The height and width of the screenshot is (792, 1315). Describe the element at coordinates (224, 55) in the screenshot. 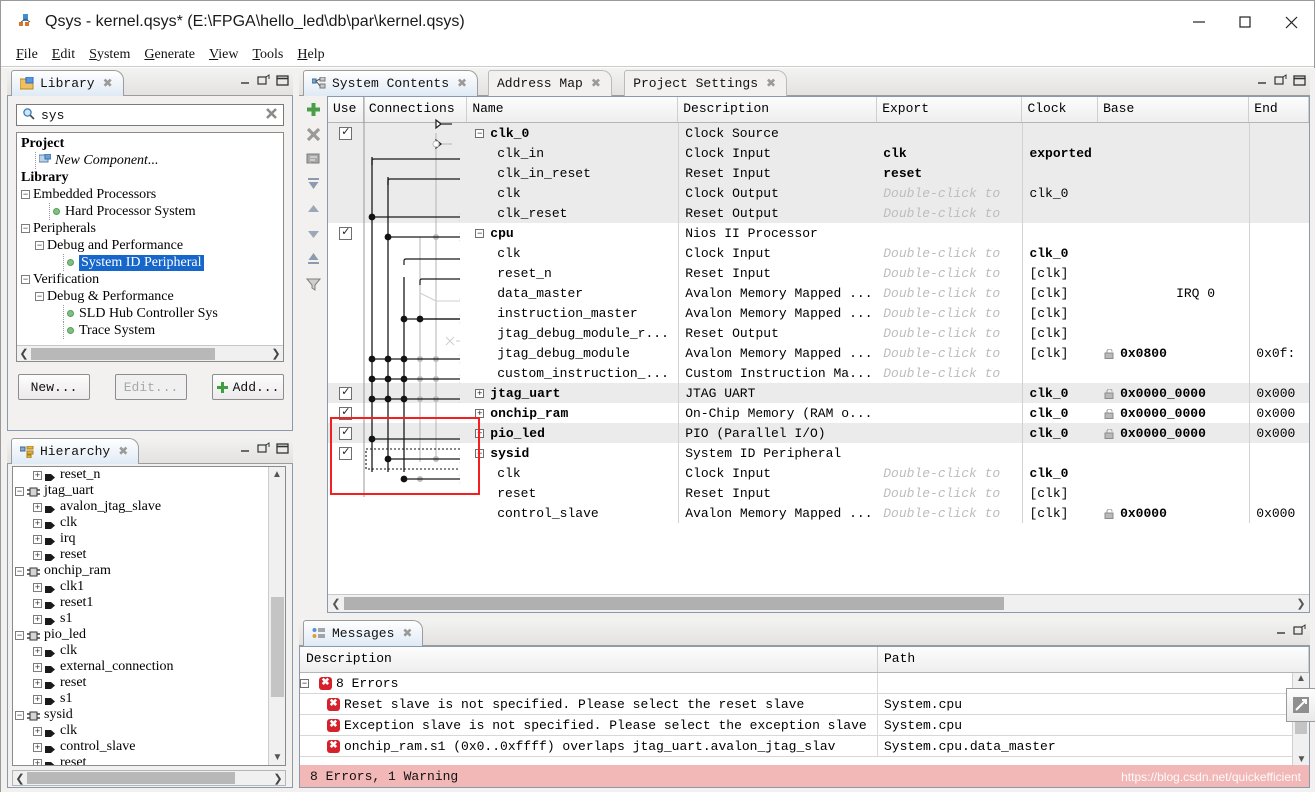

I see `menu-view: View` at that location.